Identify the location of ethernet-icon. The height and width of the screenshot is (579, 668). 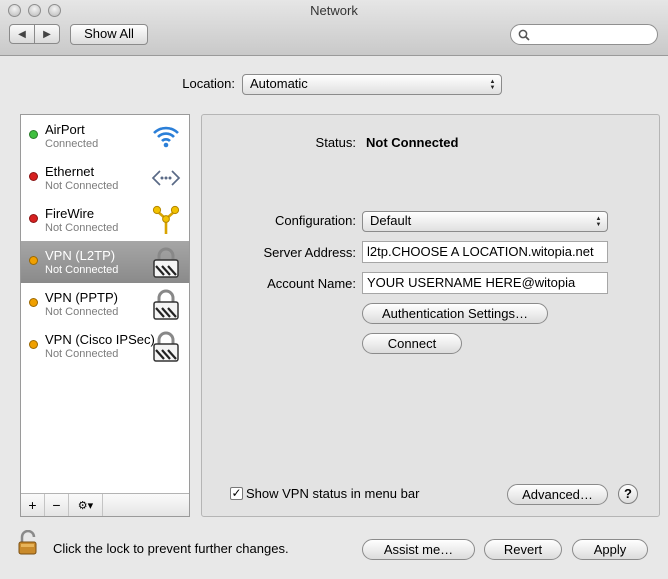
(166, 178).